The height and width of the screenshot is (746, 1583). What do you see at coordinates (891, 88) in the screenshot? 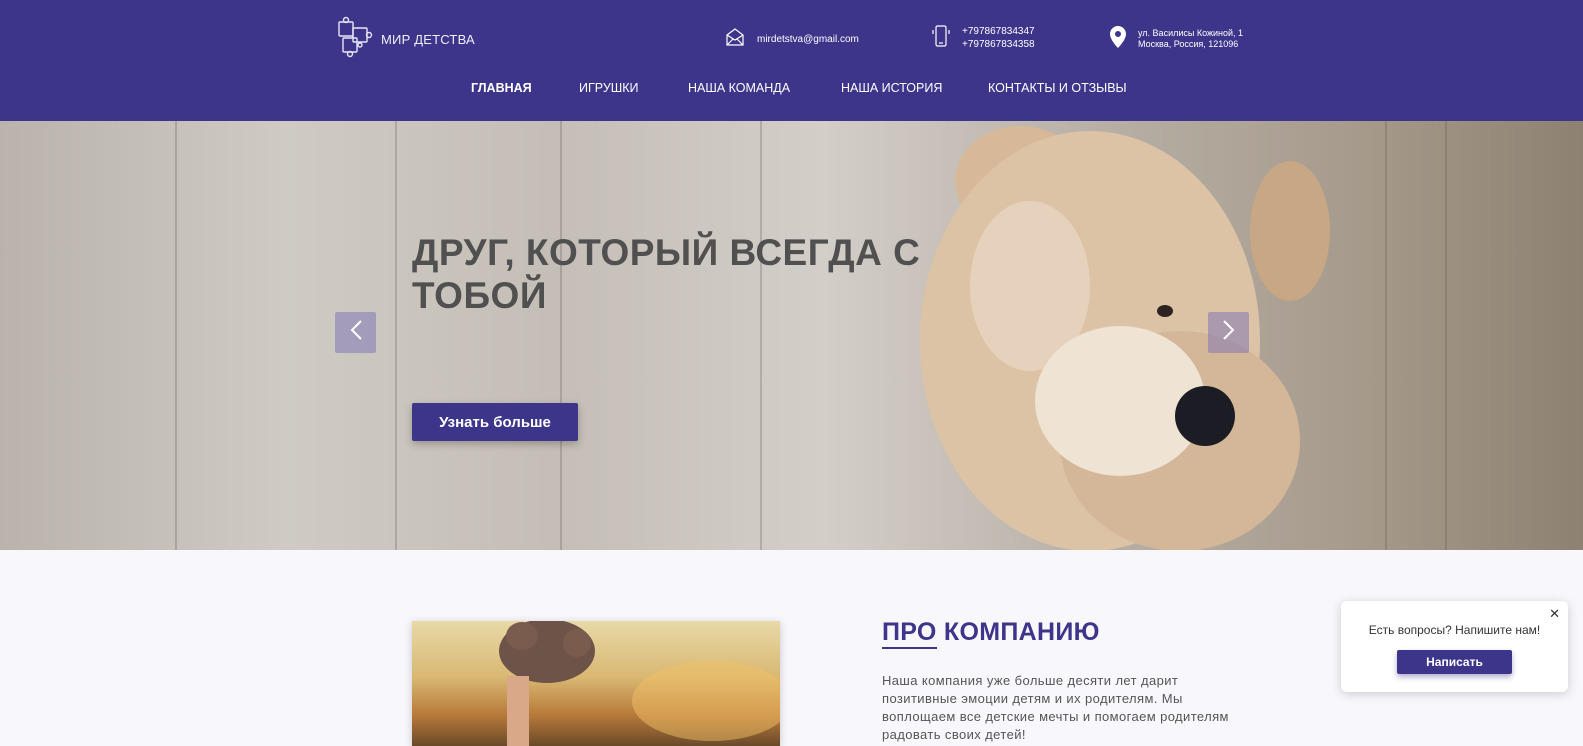
I see `nav-item-history: НАША ИСТОРИЯ` at bounding box center [891, 88].